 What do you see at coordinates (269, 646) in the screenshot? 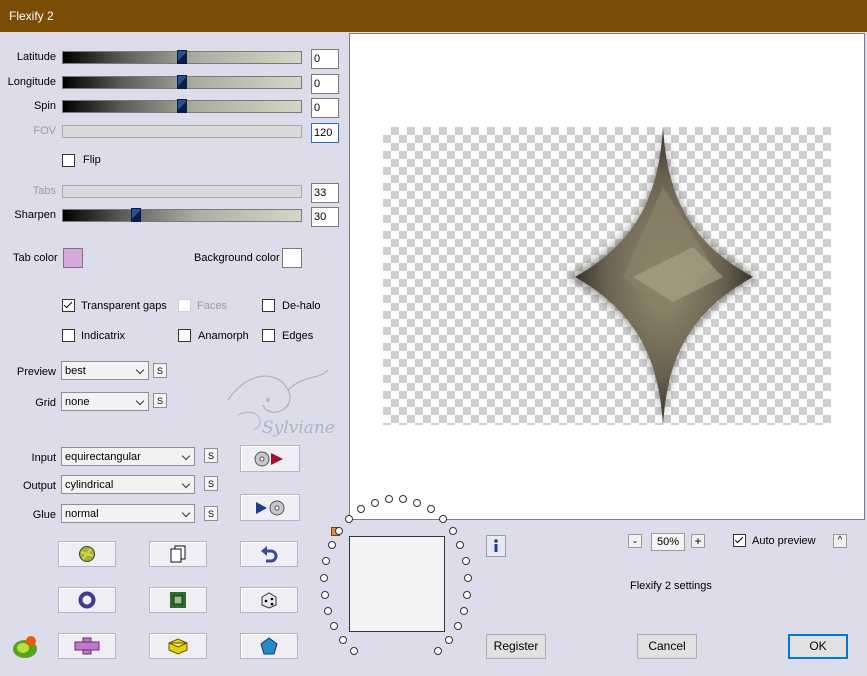
I see `gem-button` at bounding box center [269, 646].